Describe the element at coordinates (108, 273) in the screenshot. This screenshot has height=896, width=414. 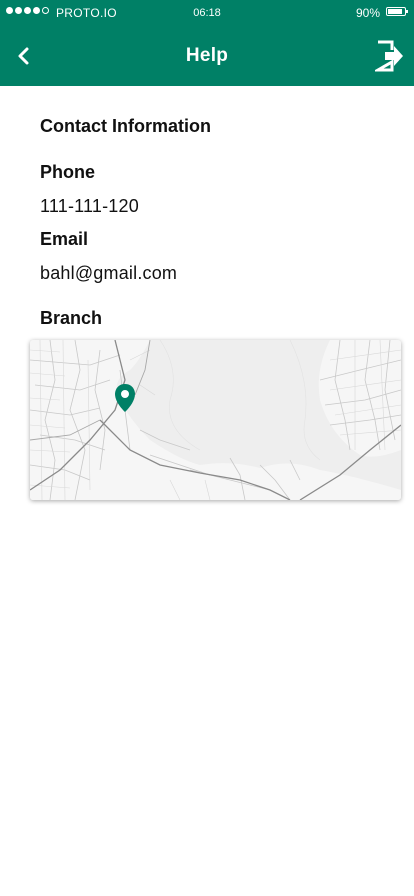
I see `email-value: bahl@gmail.com` at that location.